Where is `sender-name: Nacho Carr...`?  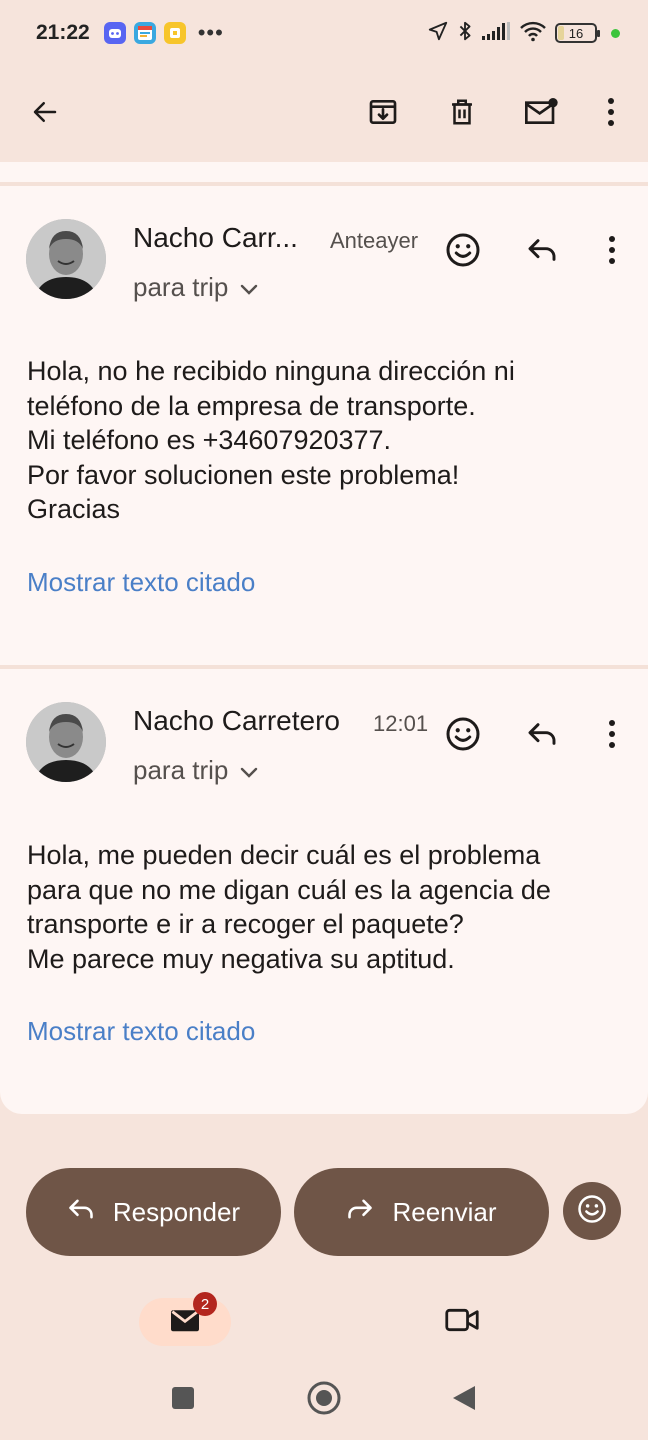
sender-name: Nacho Carr... is located at coordinates (215, 238).